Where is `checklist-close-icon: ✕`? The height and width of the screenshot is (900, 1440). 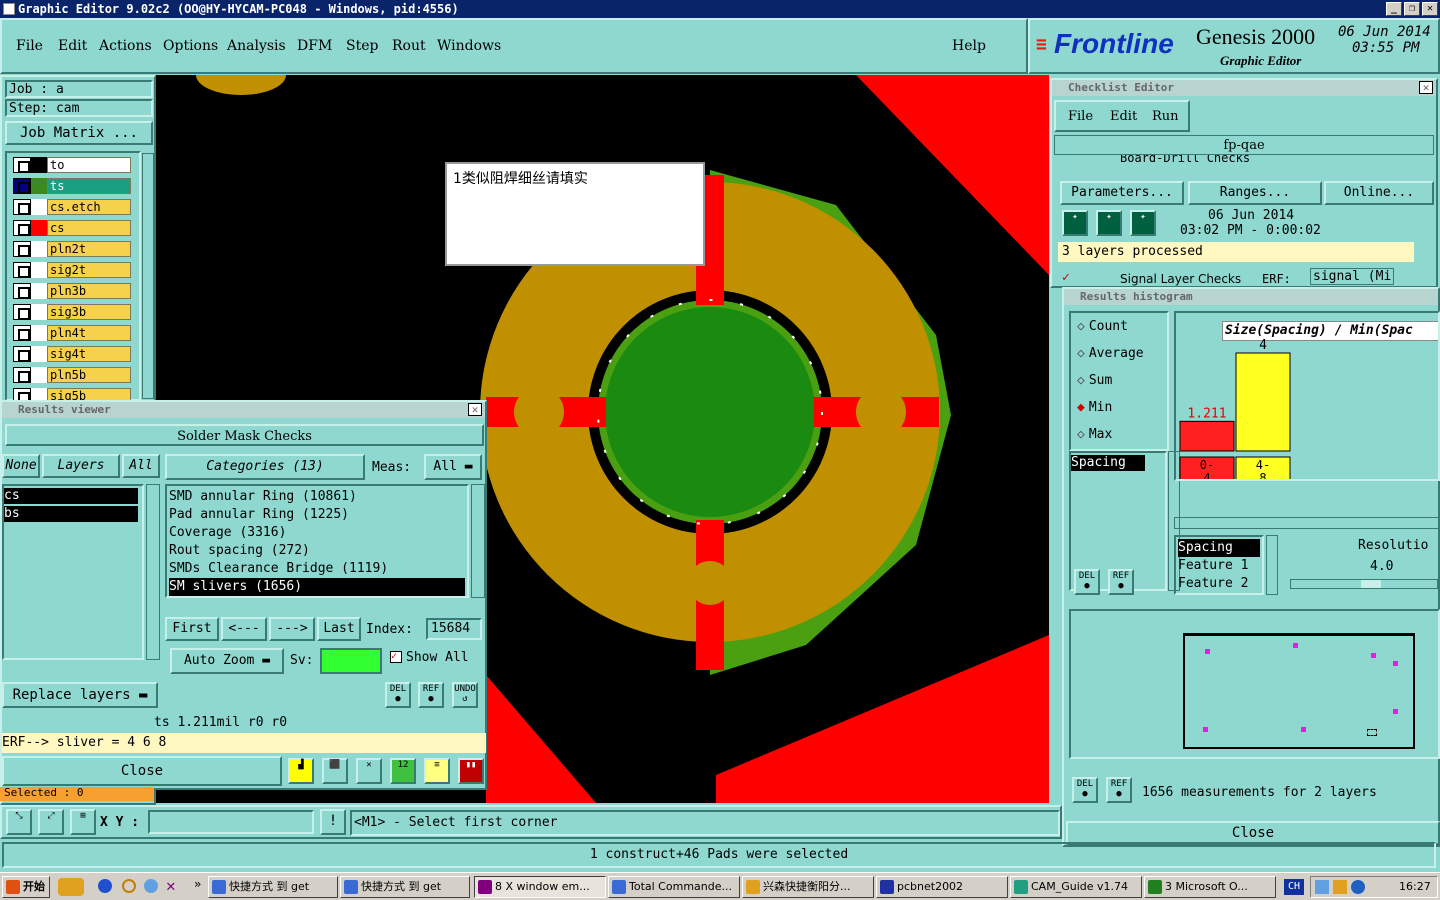
checklist-close-icon: ✕ is located at coordinates (1426, 87).